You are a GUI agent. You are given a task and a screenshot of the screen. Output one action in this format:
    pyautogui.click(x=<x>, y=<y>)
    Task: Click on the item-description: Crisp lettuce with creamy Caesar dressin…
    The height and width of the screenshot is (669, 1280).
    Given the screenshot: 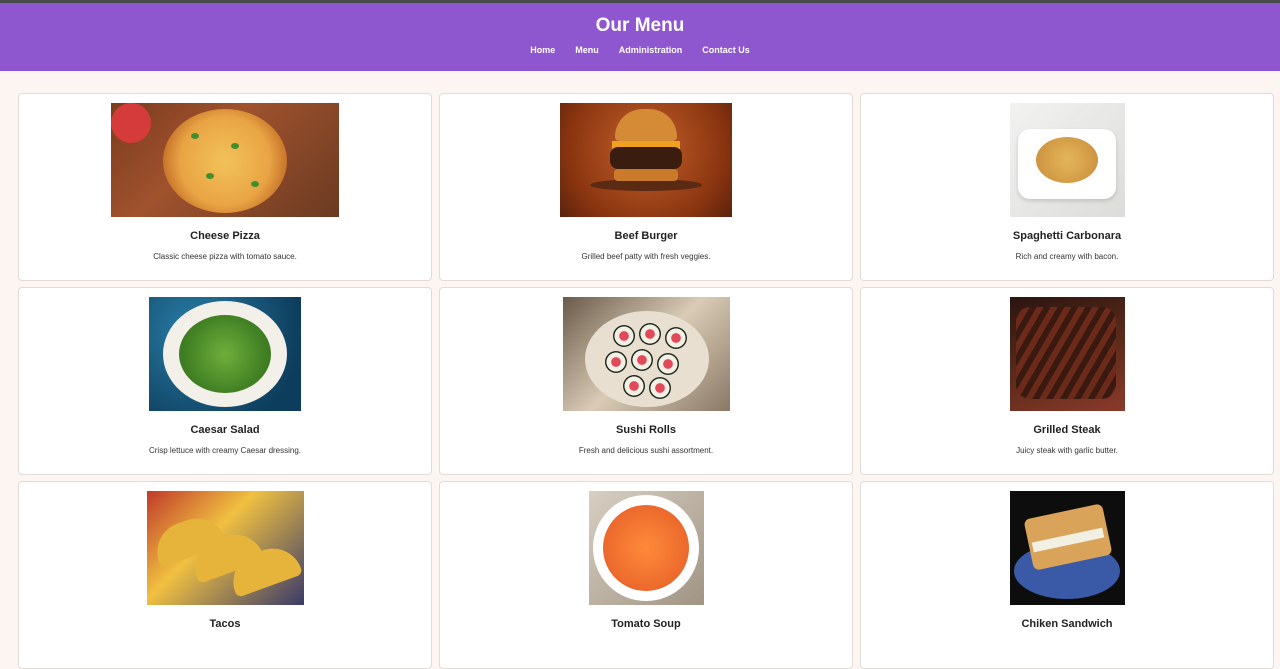 What is the action you would take?
    pyautogui.click(x=225, y=450)
    